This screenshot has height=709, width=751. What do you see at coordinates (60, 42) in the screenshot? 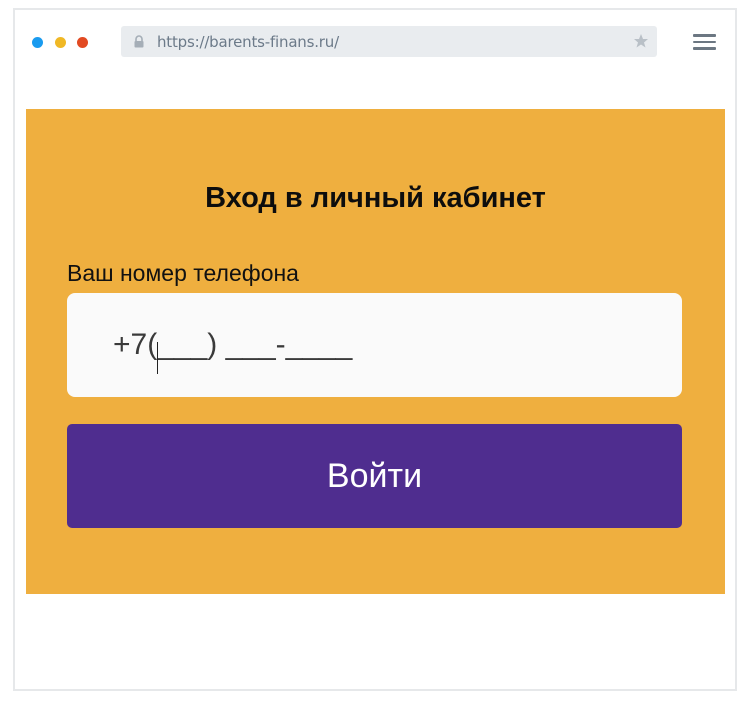
I see `window-dot-yellow` at bounding box center [60, 42].